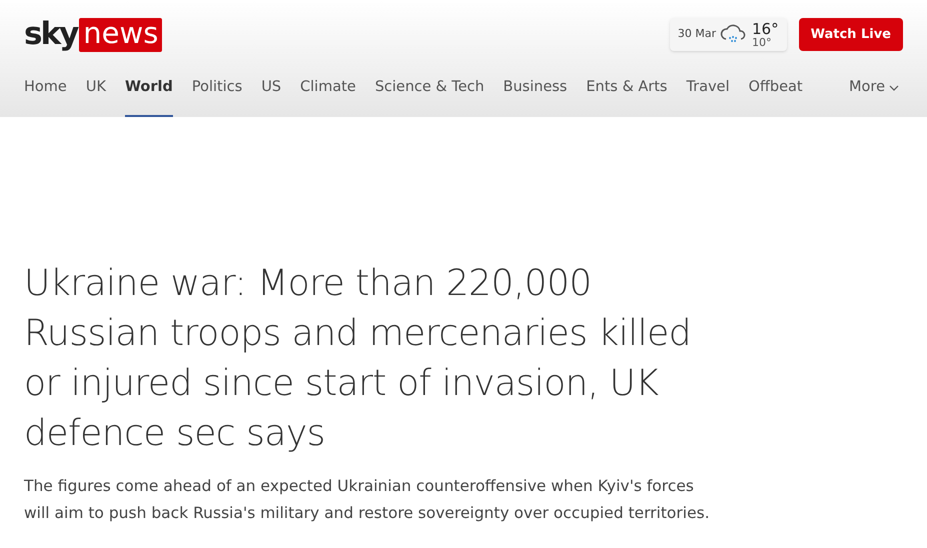 The image size is (927, 548). What do you see at coordinates (765, 29) in the screenshot?
I see `high-temperature: 16°` at bounding box center [765, 29].